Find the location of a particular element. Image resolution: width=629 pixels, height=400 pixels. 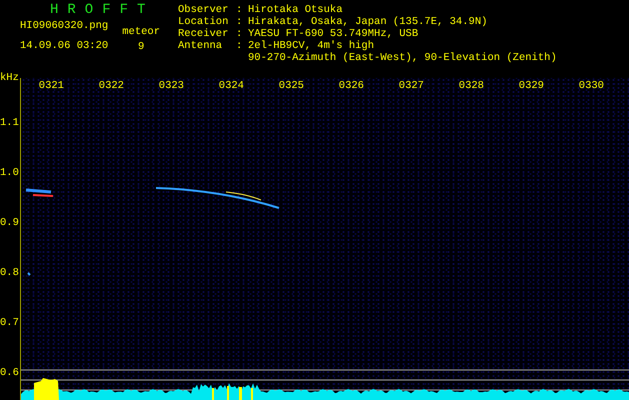

time-axis-label: 0326 is located at coordinates (351, 86).